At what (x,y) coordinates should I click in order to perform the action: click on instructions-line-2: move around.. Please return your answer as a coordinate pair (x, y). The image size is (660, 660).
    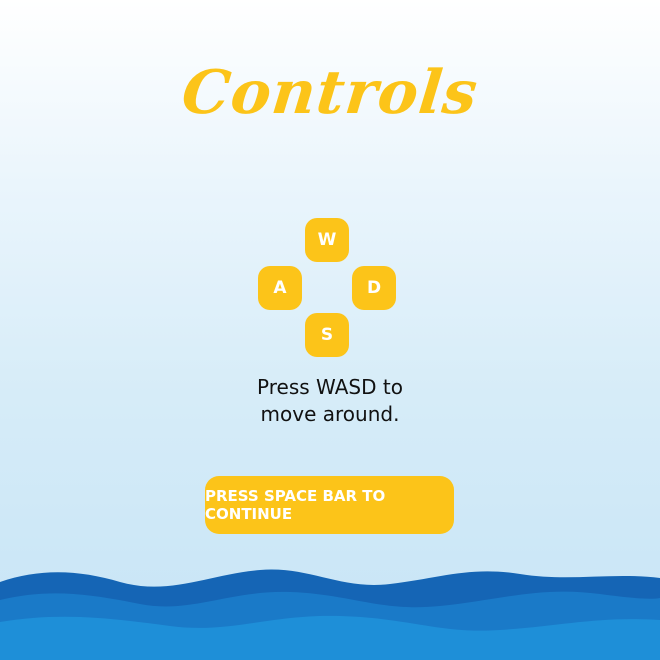
    Looking at the image, I should click on (330, 414).